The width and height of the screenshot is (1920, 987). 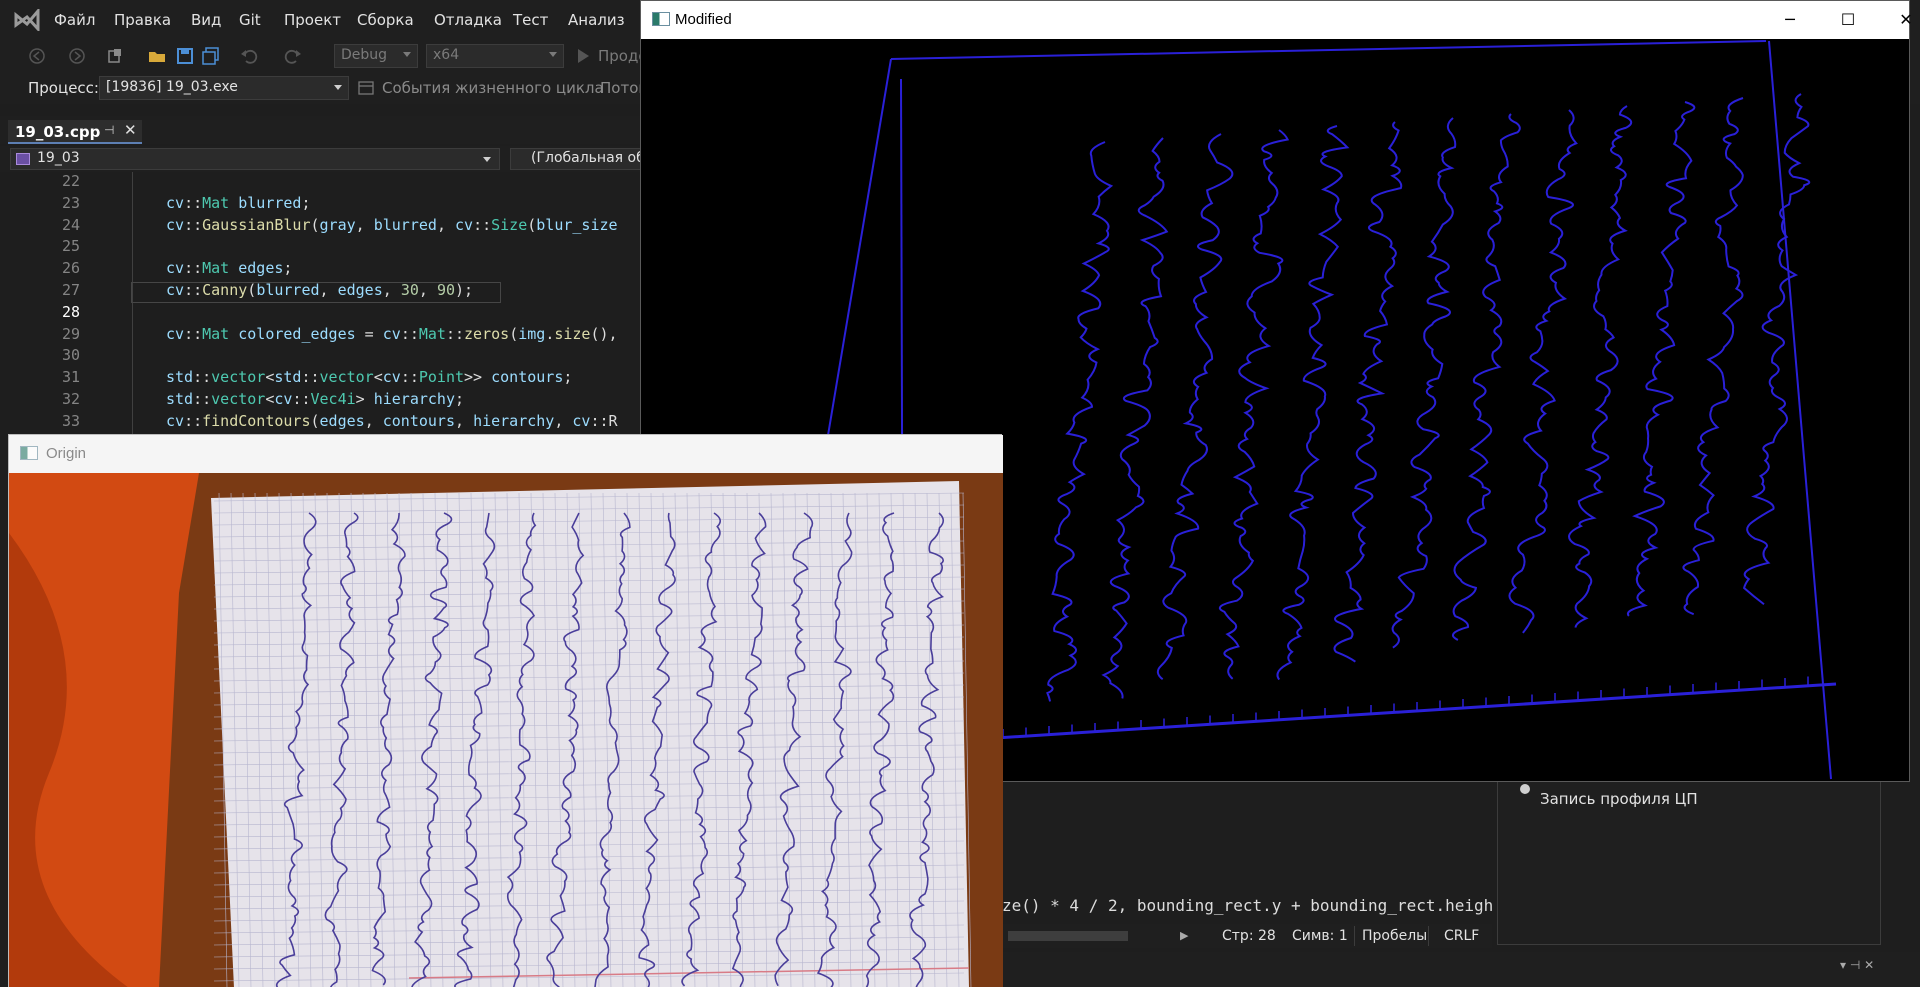 What do you see at coordinates (495, 56) in the screenshot?
I see `platform-dropdown: x64` at bounding box center [495, 56].